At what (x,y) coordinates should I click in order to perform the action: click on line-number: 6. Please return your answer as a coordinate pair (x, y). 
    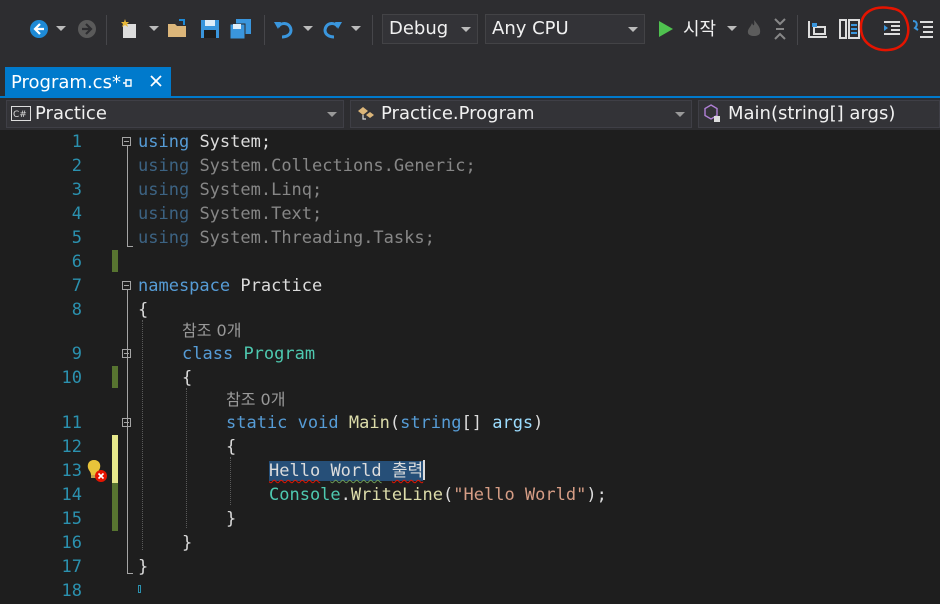
    Looking at the image, I should click on (76, 262).